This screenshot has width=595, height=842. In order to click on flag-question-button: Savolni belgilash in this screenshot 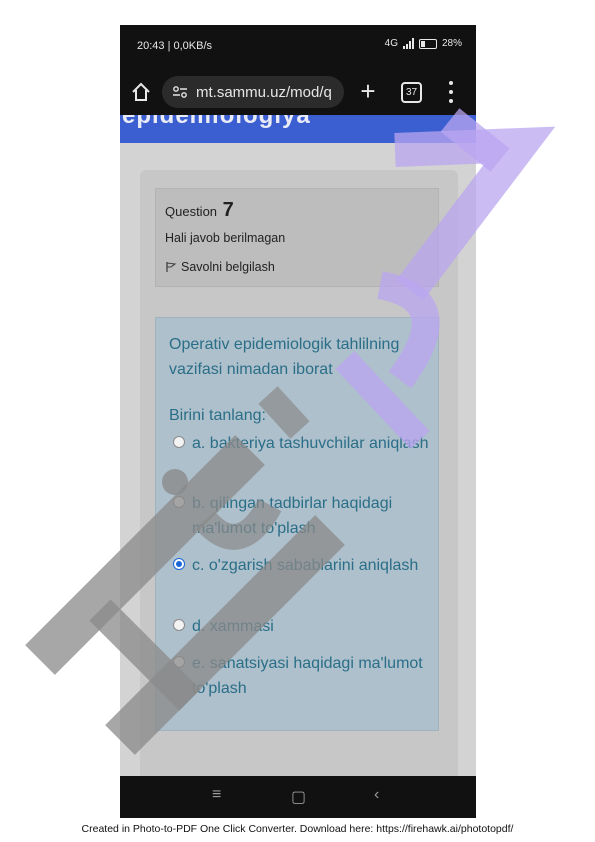, I will do `click(220, 267)`.